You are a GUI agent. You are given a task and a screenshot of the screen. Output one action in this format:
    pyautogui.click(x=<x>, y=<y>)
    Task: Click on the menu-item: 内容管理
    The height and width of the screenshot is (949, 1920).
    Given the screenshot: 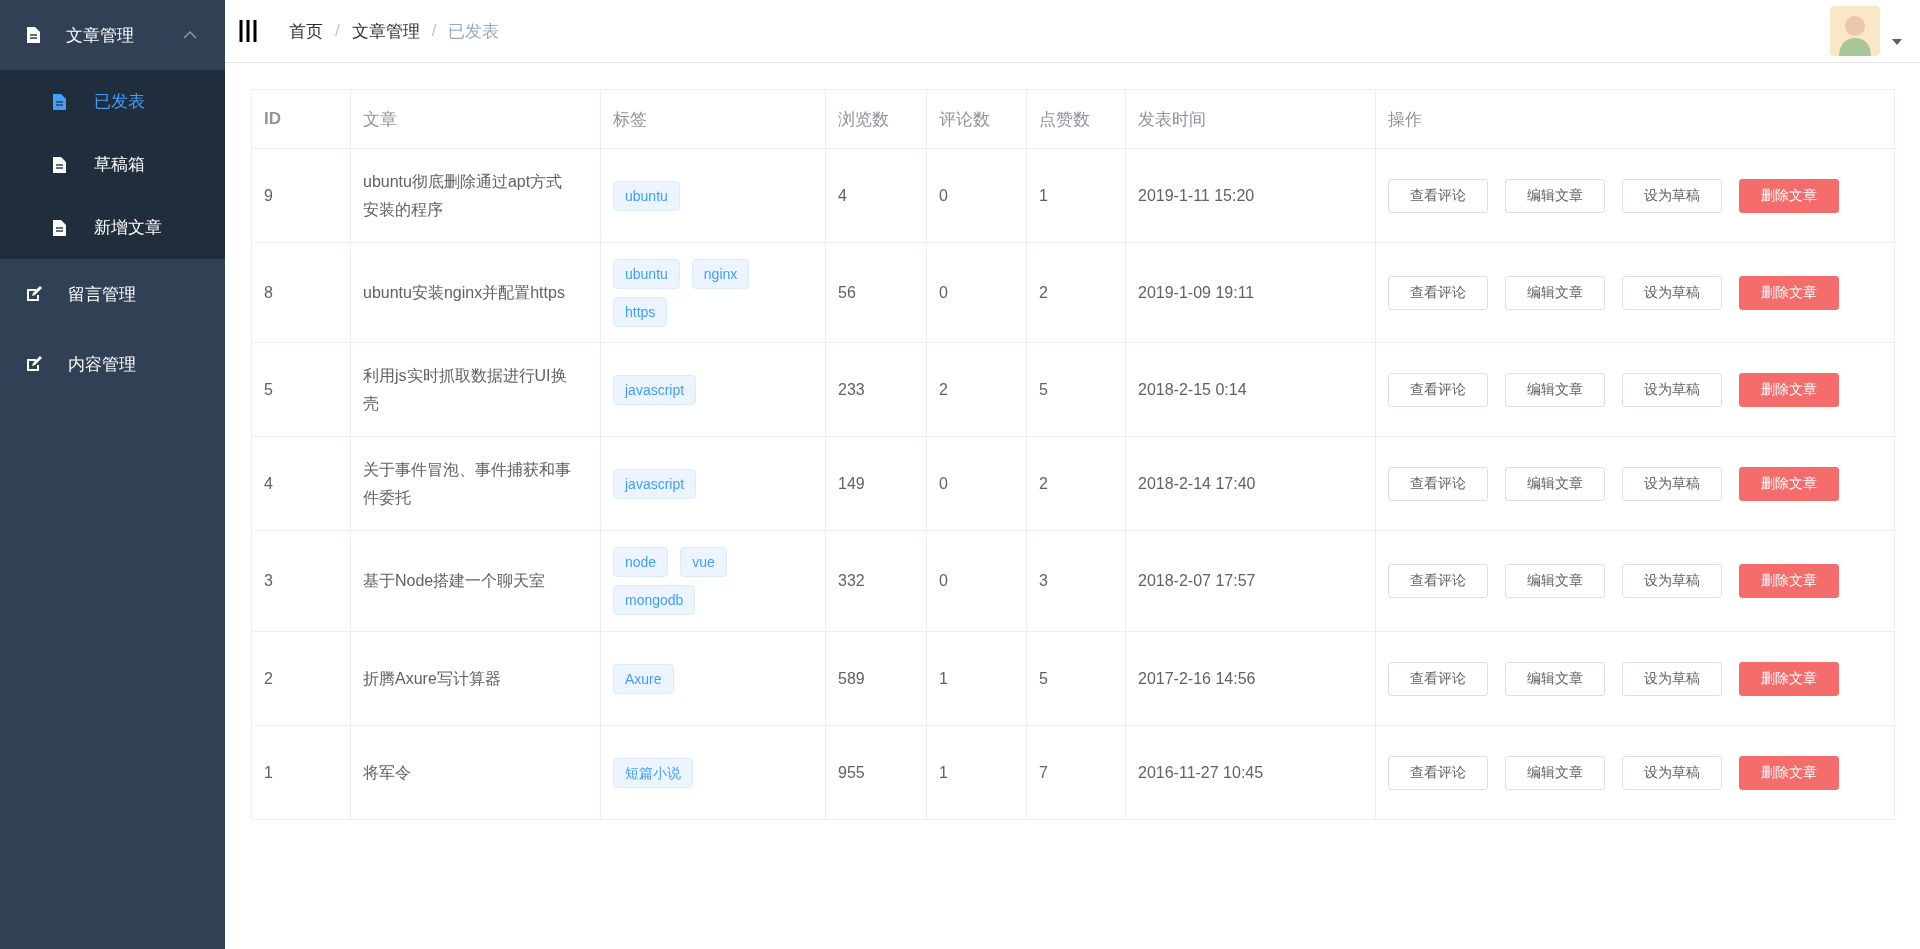 What is the action you would take?
    pyautogui.click(x=112, y=364)
    